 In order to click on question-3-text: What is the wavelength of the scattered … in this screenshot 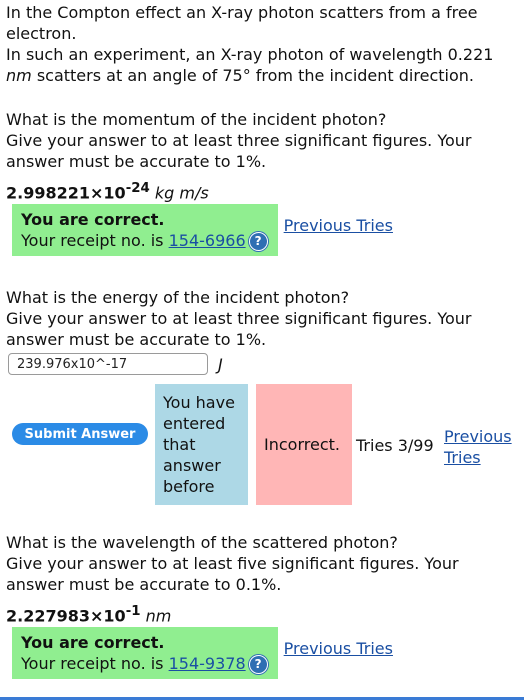, I will do `click(202, 542)`.